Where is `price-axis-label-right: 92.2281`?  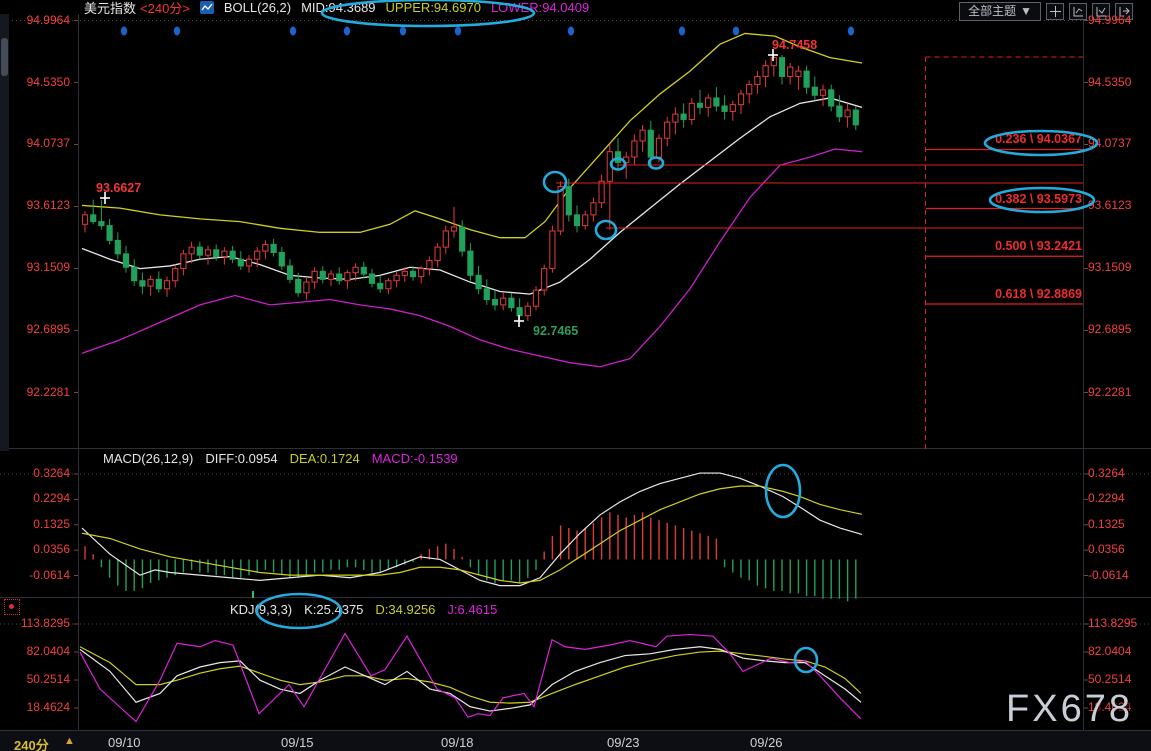
price-axis-label-right: 92.2281 is located at coordinates (1110, 391).